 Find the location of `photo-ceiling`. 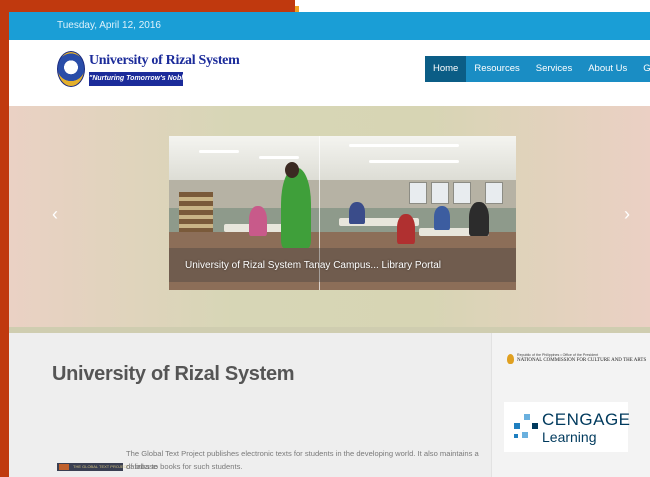

photo-ceiling is located at coordinates (342, 159).